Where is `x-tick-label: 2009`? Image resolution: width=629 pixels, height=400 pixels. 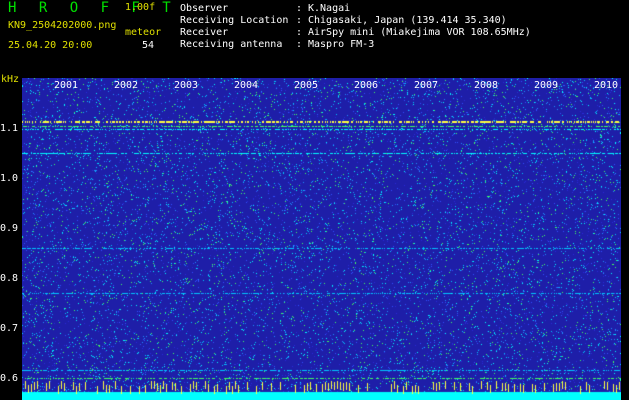 x-tick-label: 2009 is located at coordinates (546, 85).